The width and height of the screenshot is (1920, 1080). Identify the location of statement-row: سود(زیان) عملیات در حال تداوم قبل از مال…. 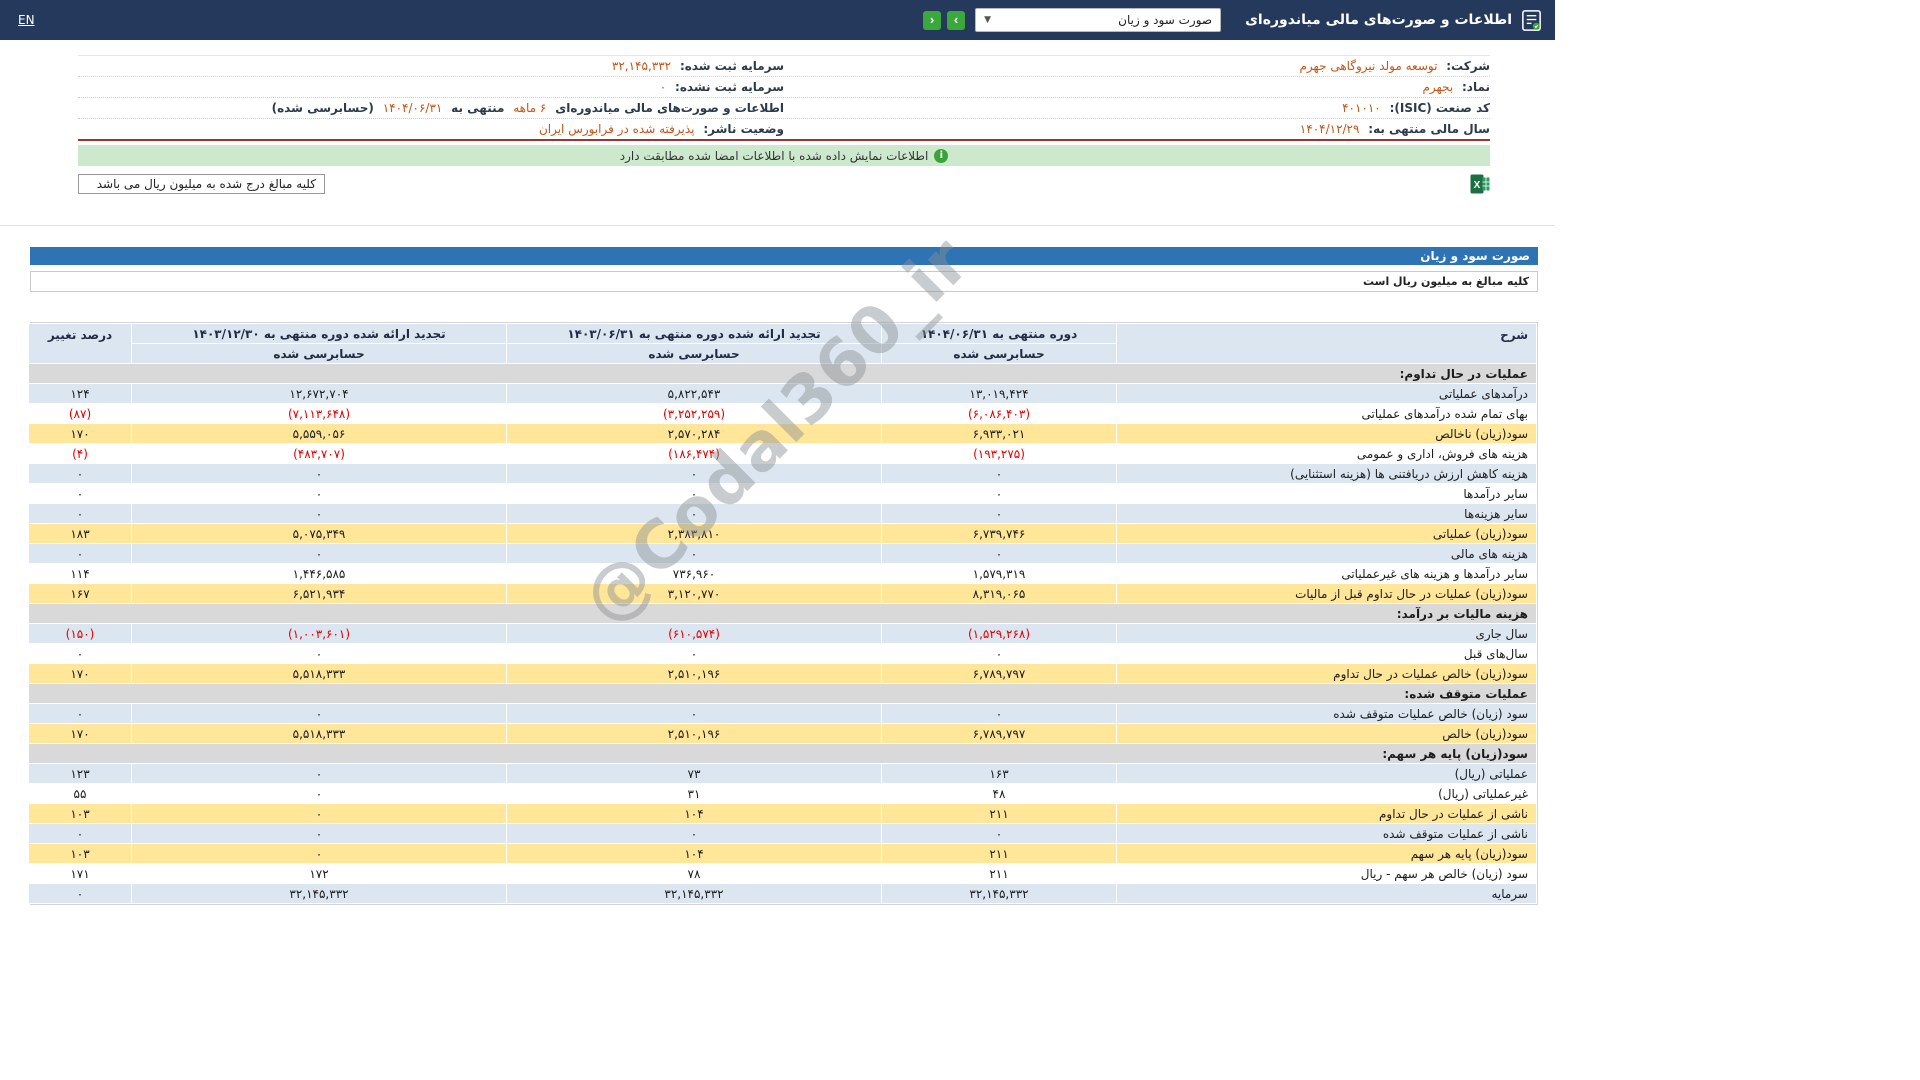
(782, 593).